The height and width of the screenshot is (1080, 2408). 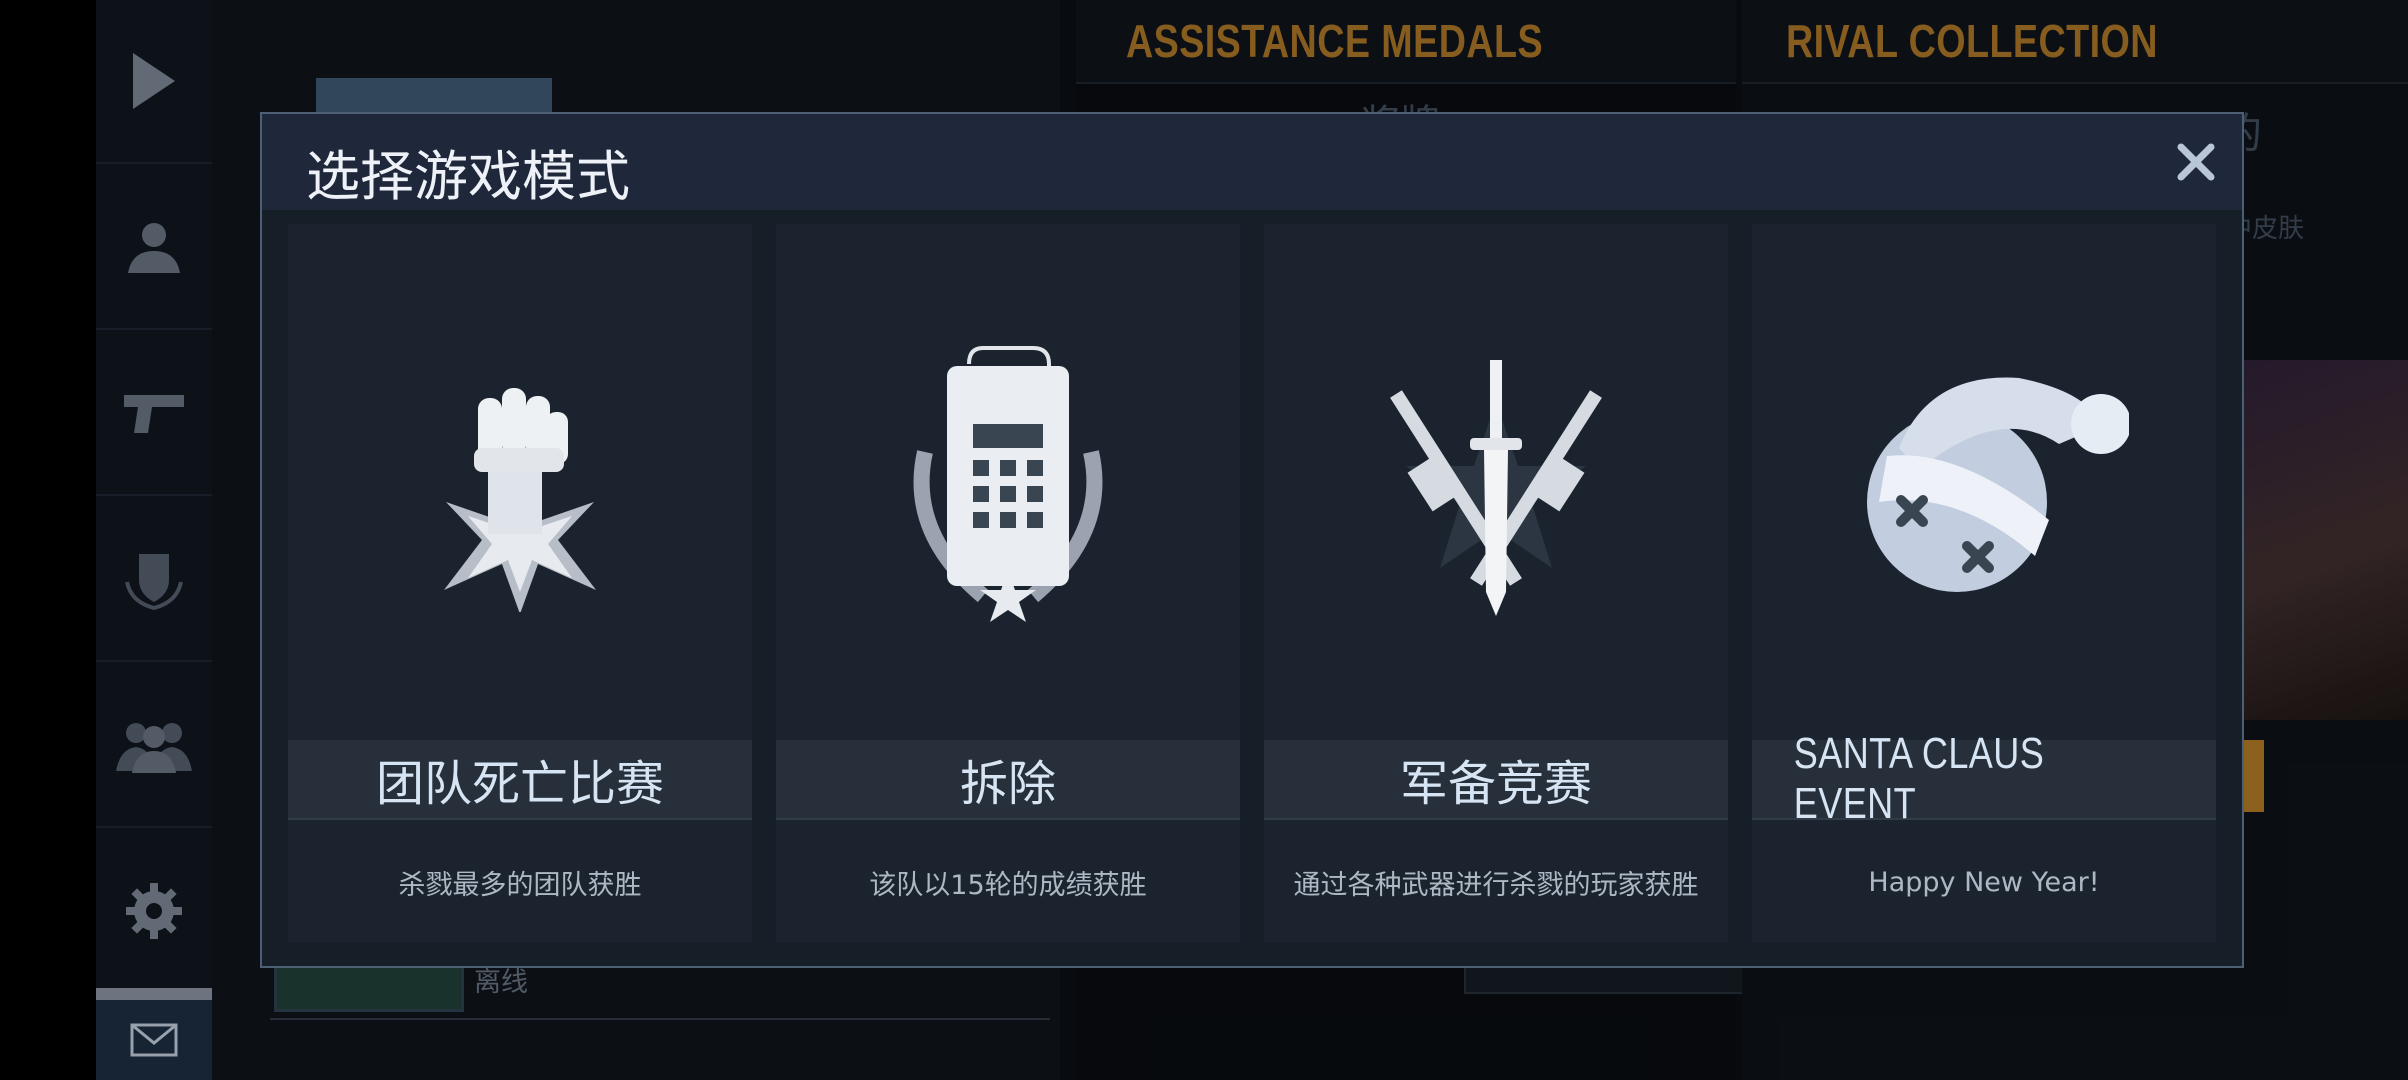 I want to click on mode-card-santa-claus-event: SANTA CLAUS EVENT Happy New Year!, so click(x=1984, y=583).